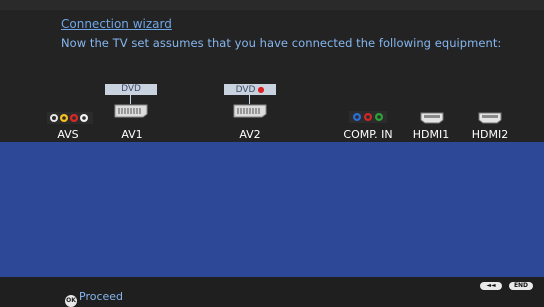  What do you see at coordinates (68, 134) in the screenshot?
I see `port-label-avs: AVS` at bounding box center [68, 134].